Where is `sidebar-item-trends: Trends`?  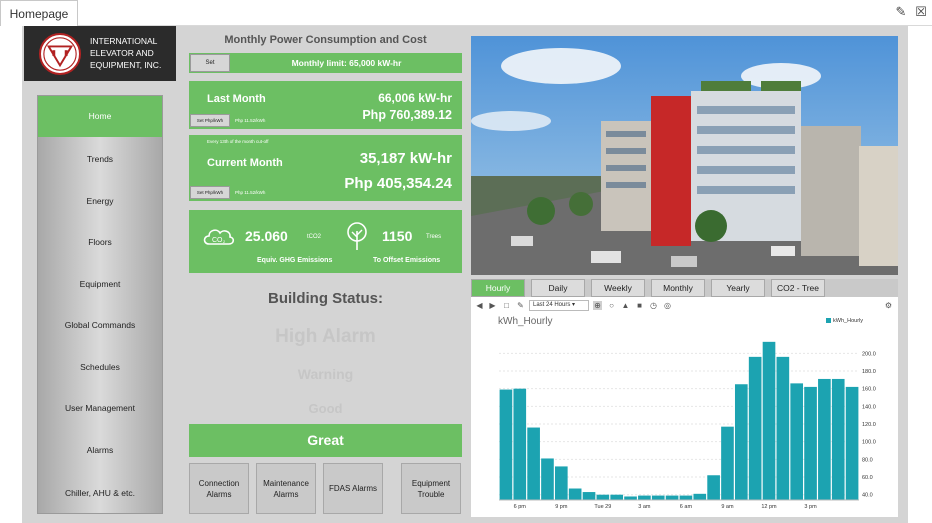 sidebar-item-trends: Trends is located at coordinates (100, 159).